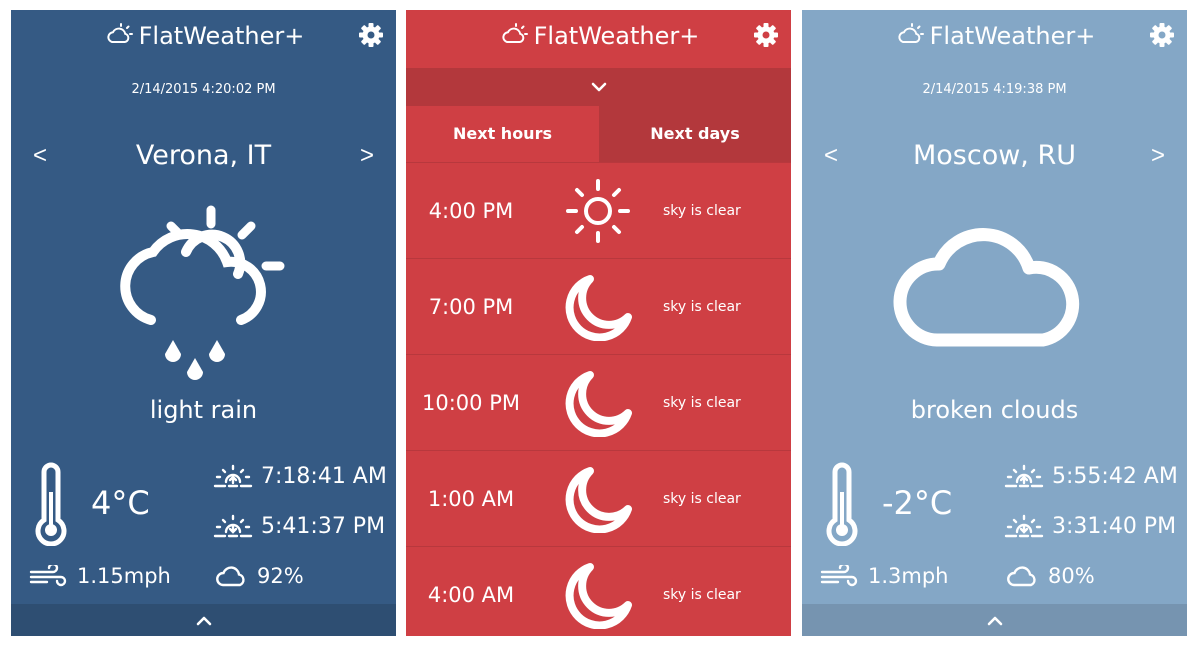 Image resolution: width=1200 pixels, height=648 pixels. I want to click on weather-condition: light rain, so click(203, 410).